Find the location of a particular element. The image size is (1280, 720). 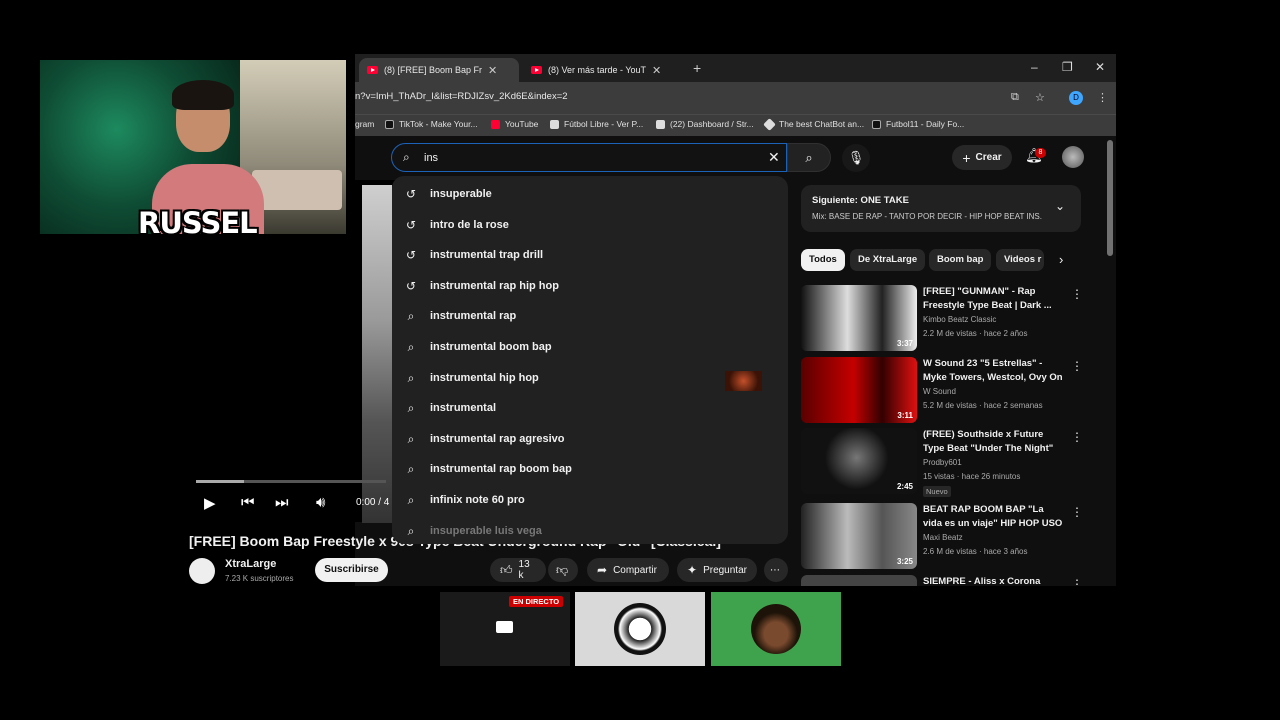

live-thumbnail: EN DIRECTO is located at coordinates (505, 629).